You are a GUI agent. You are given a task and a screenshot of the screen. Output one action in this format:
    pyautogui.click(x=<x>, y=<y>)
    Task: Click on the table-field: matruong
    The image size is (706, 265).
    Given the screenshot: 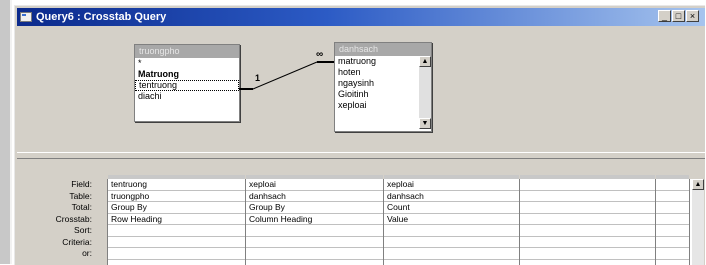 What is the action you would take?
    pyautogui.click(x=377, y=61)
    